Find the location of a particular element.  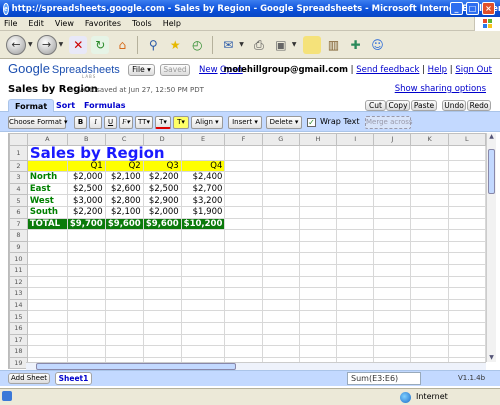

forward-dropdown-icon: ▼ is located at coordinates (61, 44).